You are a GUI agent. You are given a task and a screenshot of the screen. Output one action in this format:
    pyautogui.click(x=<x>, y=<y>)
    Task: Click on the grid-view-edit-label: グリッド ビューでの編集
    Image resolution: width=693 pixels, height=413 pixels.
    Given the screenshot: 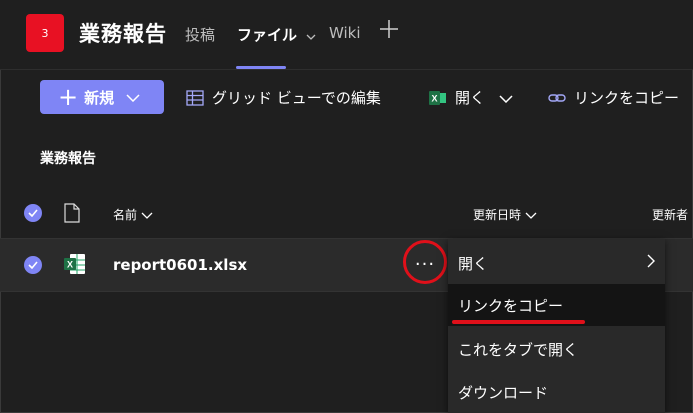 What is the action you would take?
    pyautogui.click(x=296, y=98)
    